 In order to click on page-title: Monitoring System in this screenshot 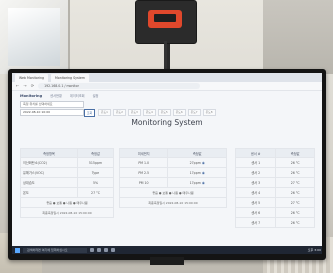, I will do `click(167, 122)`.